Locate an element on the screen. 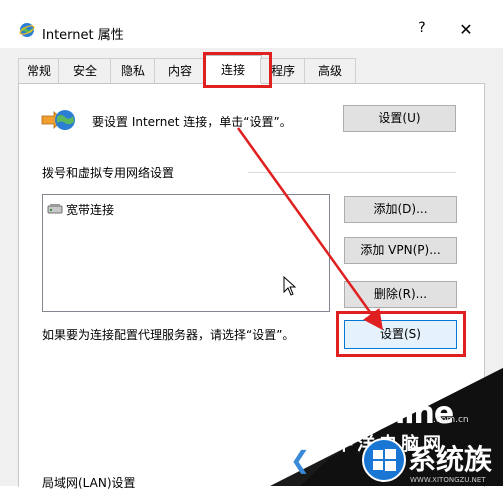 Image resolution: width=503 pixels, height=491 pixels. pconline-logo: PConline is located at coordinates (383, 413).